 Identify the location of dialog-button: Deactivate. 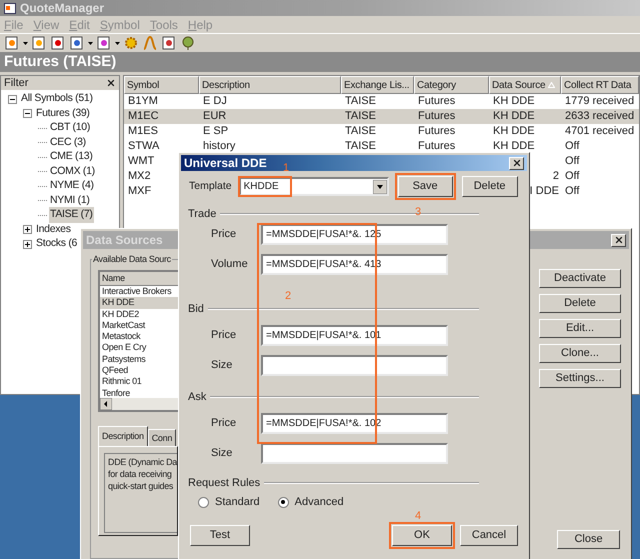
(580, 278).